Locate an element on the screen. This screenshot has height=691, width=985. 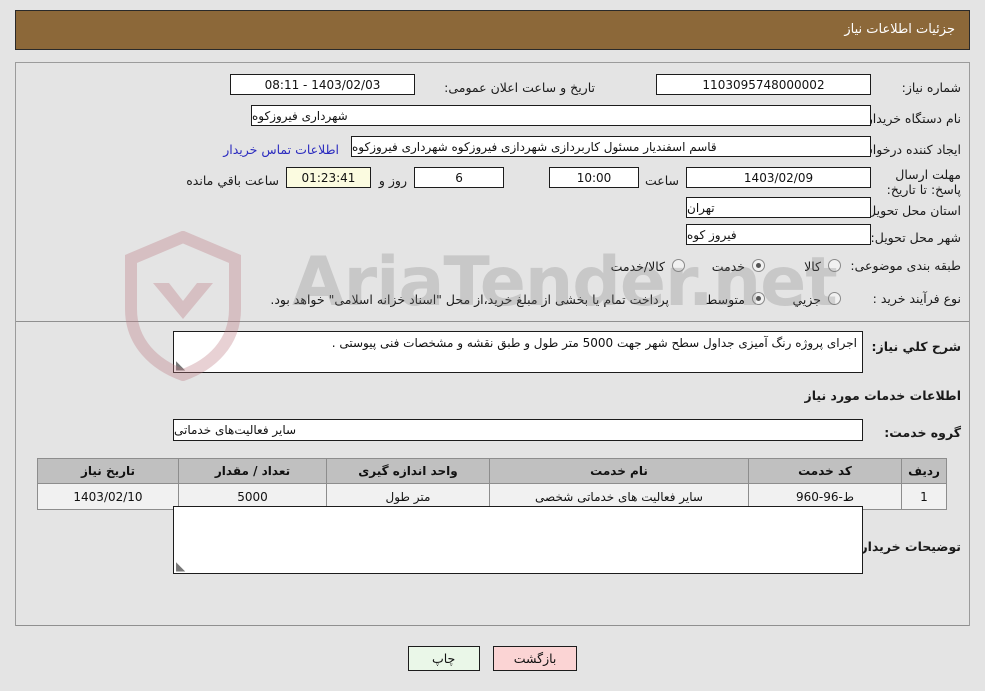
city-label: شهر محل تحویل: is located at coordinates (915, 237).